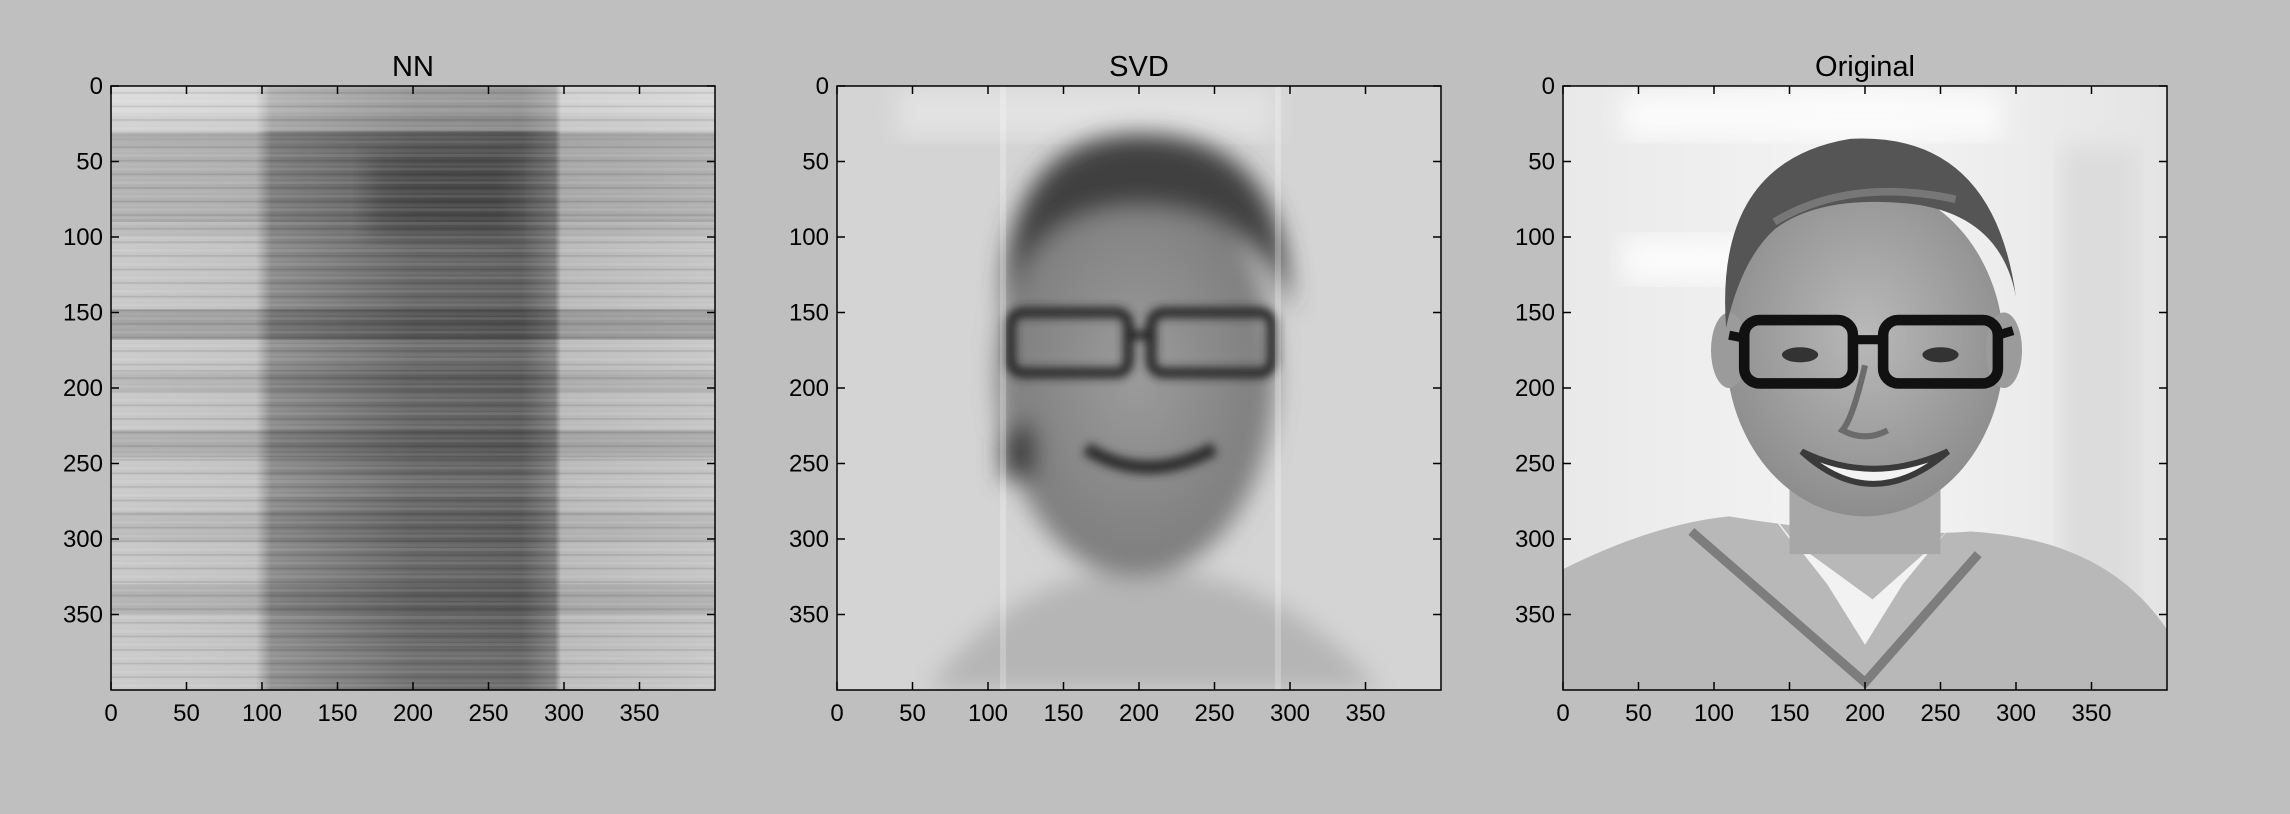 This screenshot has height=814, width=2290. Describe the element at coordinates (413, 67) in the screenshot. I see `panel-title: NN` at that location.